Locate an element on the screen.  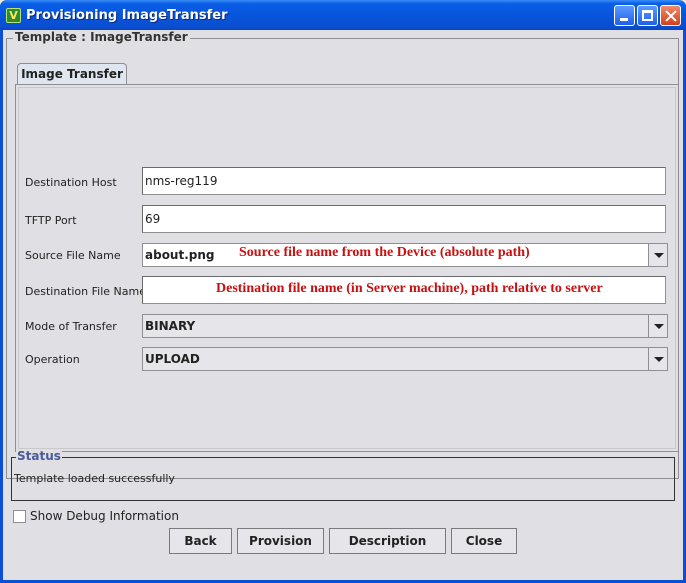
source-file-name-label: Source File Name is located at coordinates (73, 255).